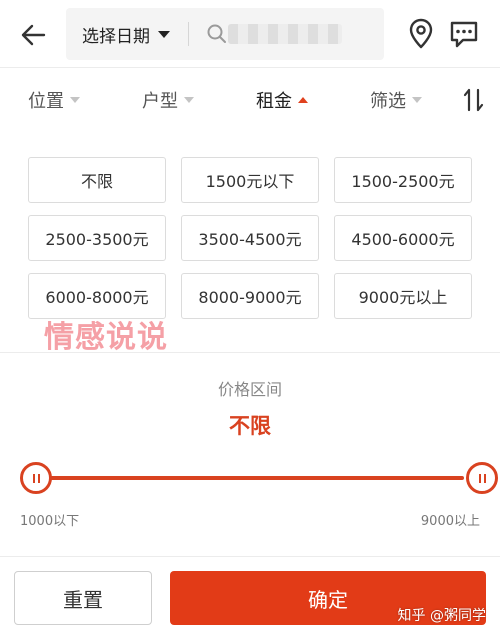 The height and width of the screenshot is (638, 500). What do you see at coordinates (46, 101) in the screenshot?
I see `filter-tab-label: 位置` at bounding box center [46, 101].